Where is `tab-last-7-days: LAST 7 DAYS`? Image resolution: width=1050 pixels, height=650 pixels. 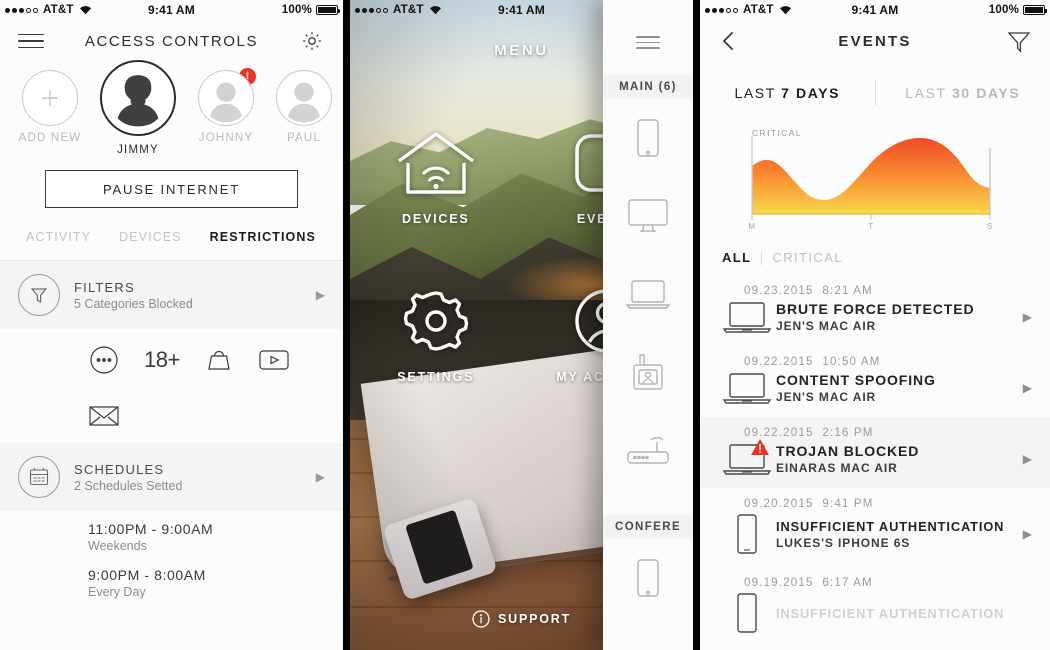
tab-last-7-days: LAST 7 DAYS is located at coordinates (787, 93).